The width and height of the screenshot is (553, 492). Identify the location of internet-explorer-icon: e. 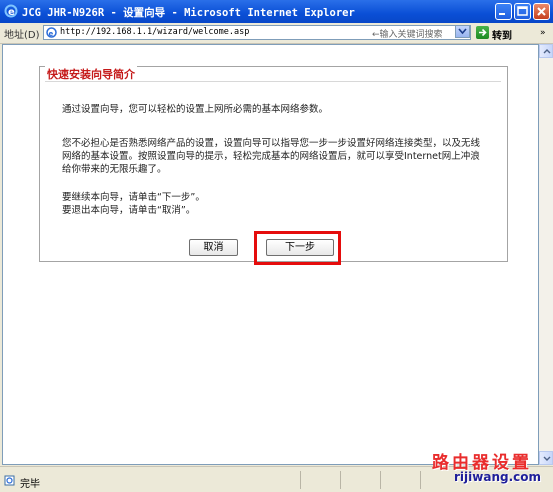
(11, 11).